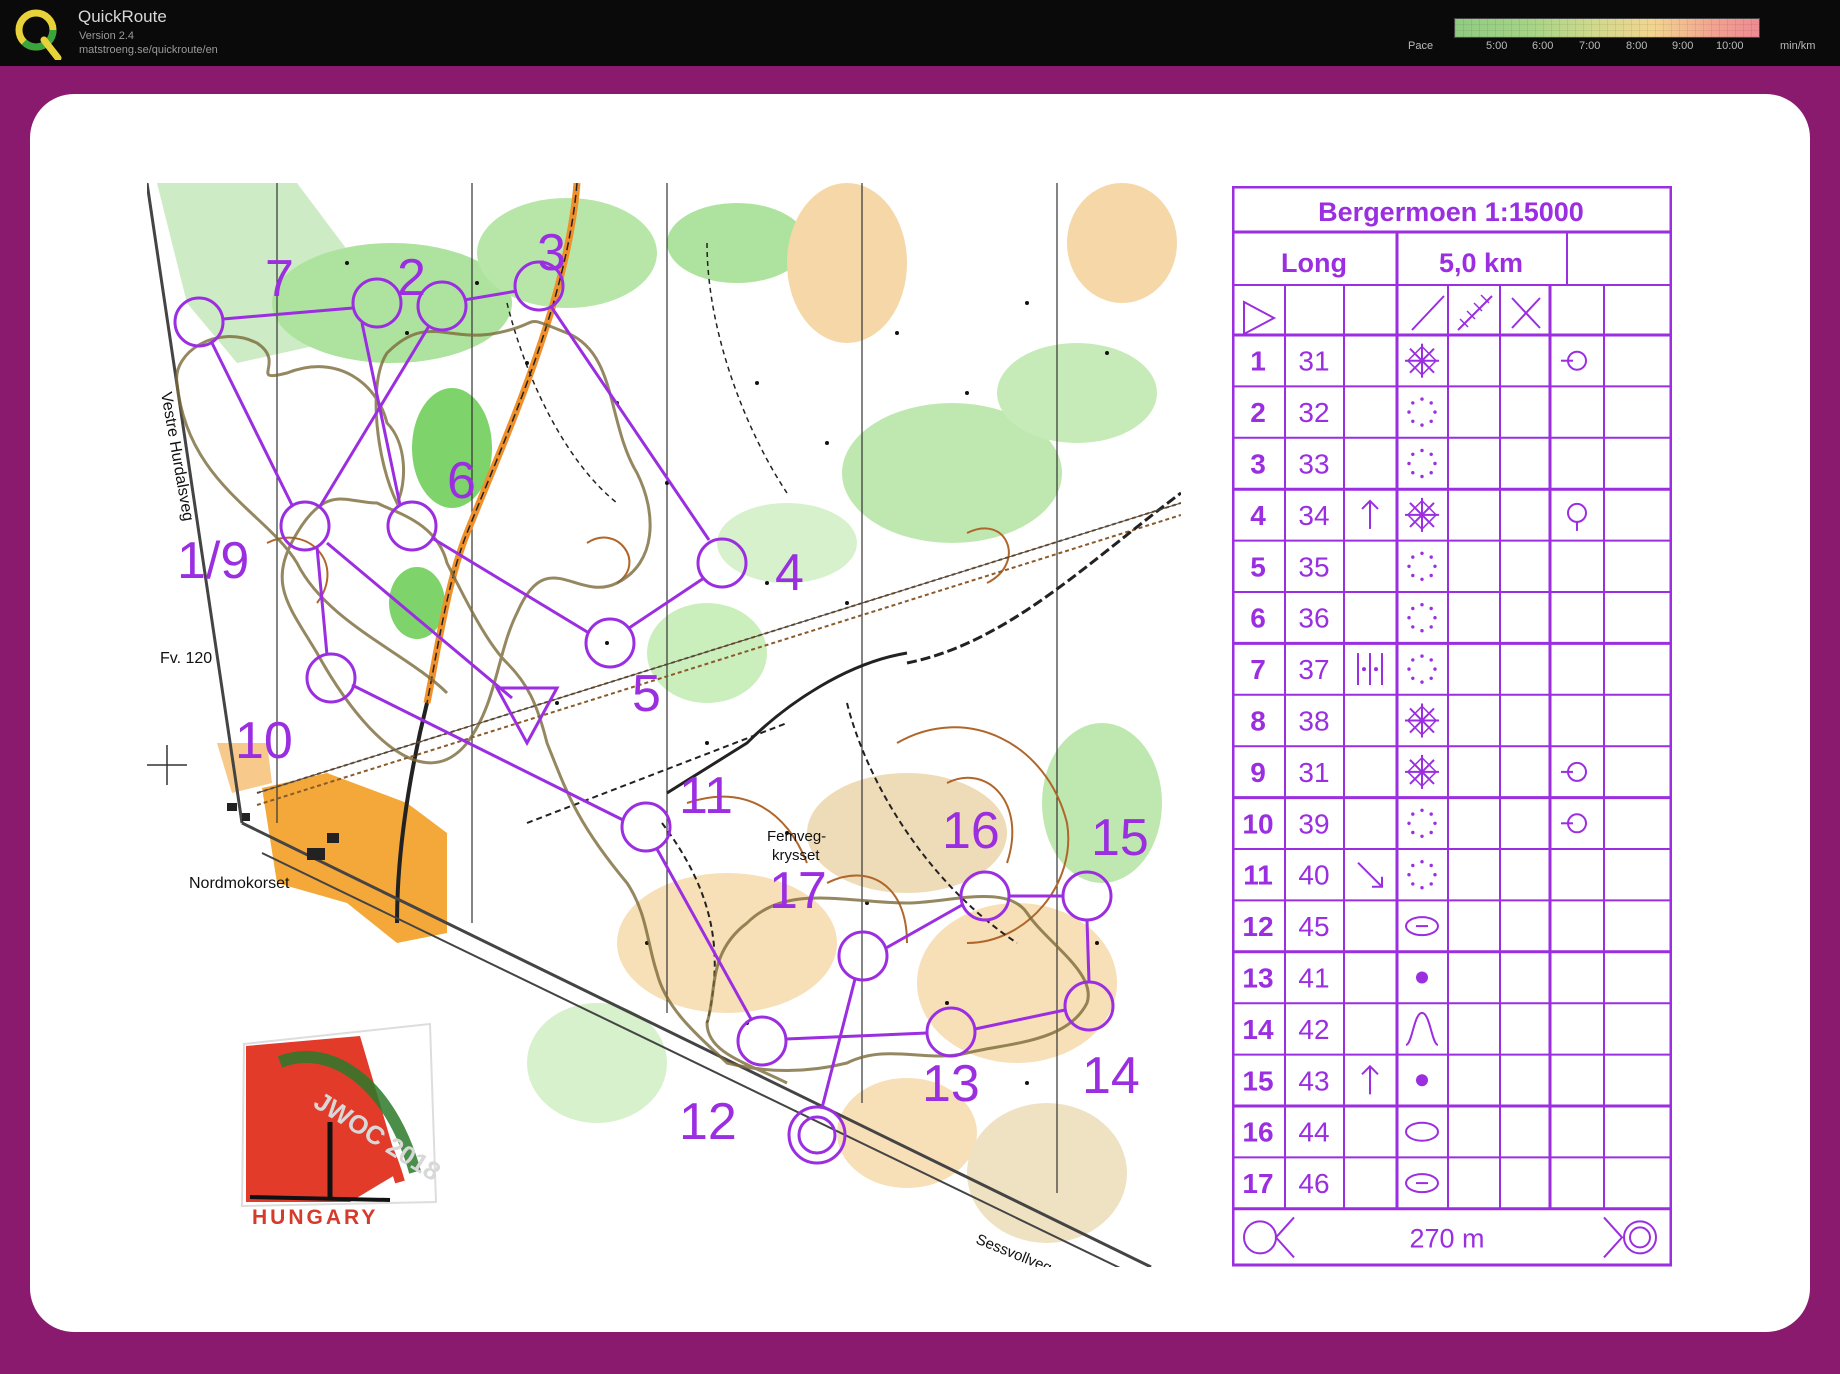  I want to click on control-row-number: 14, so click(1258, 1029).